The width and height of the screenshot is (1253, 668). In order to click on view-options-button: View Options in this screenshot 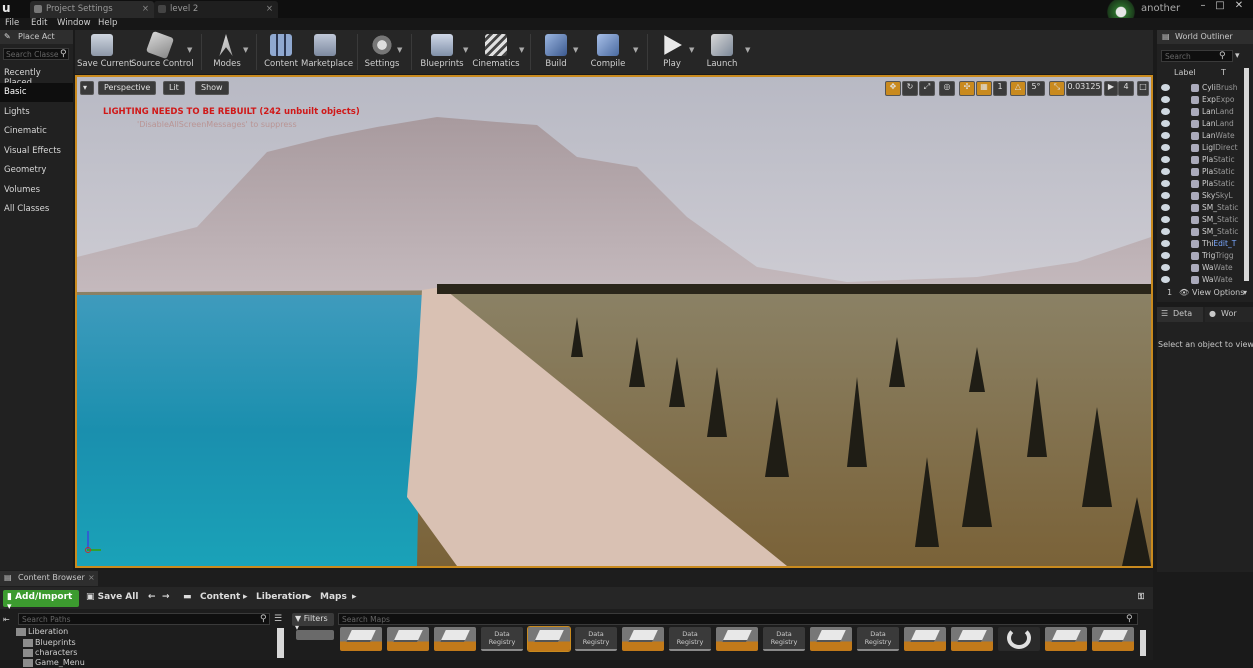, I will do `click(1218, 292)`.